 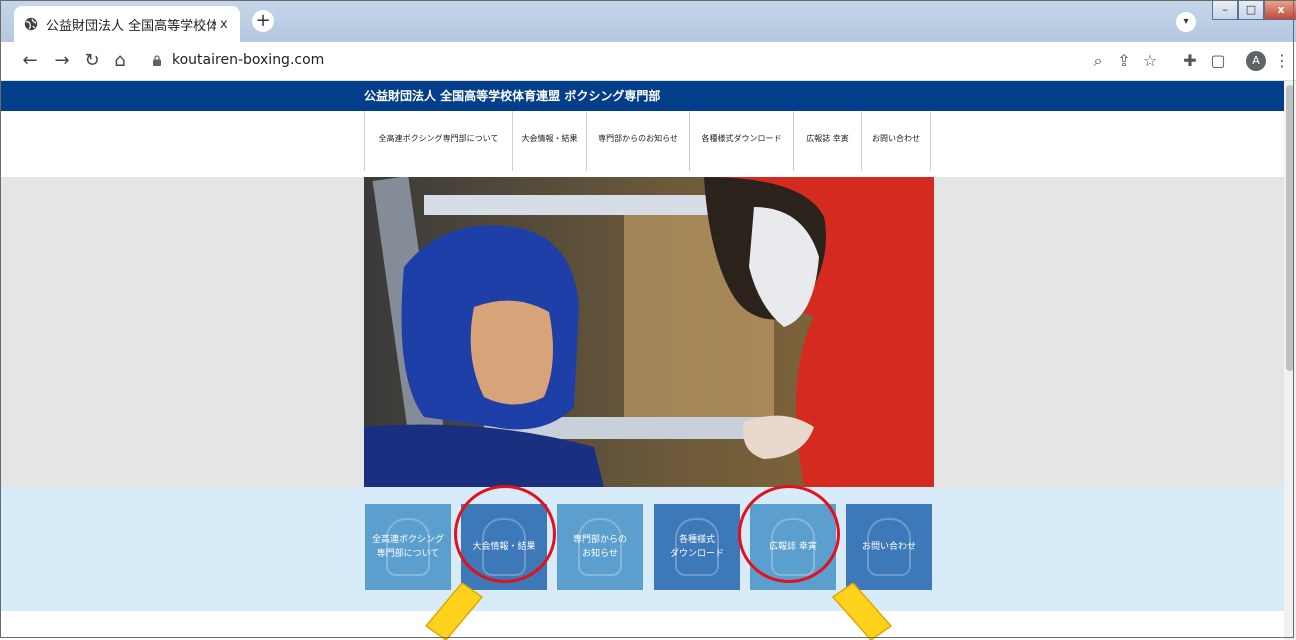 What do you see at coordinates (512, 96) in the screenshot?
I see `site-title: 公益財団法人 全国高等学校体育連盟 ボクシング専門部` at bounding box center [512, 96].